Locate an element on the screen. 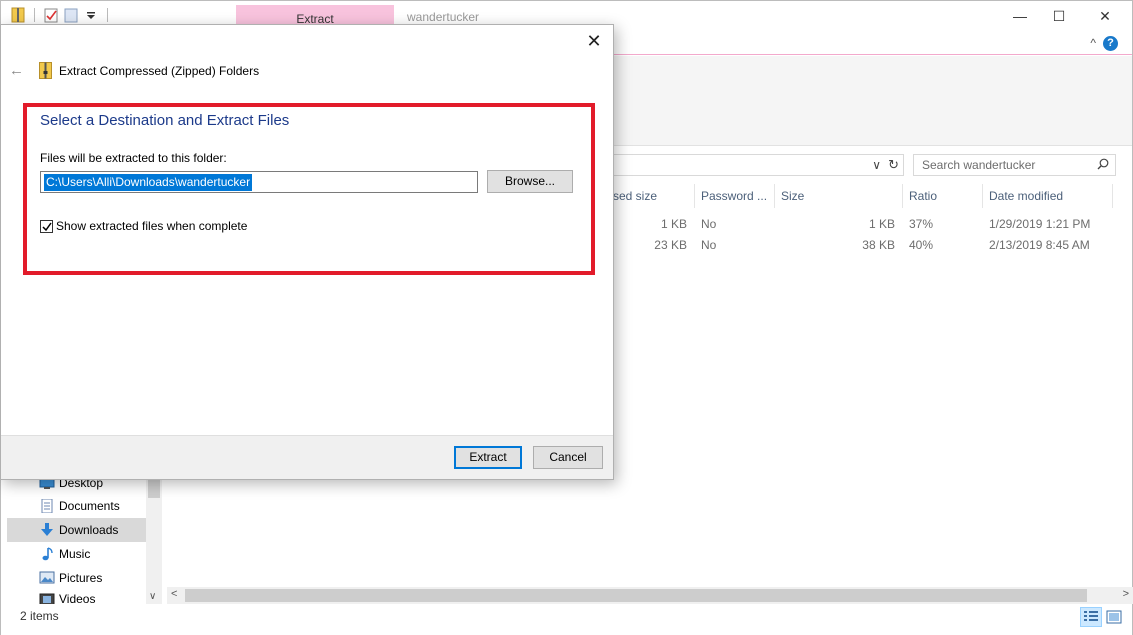  pictures-icon is located at coordinates (47, 577).